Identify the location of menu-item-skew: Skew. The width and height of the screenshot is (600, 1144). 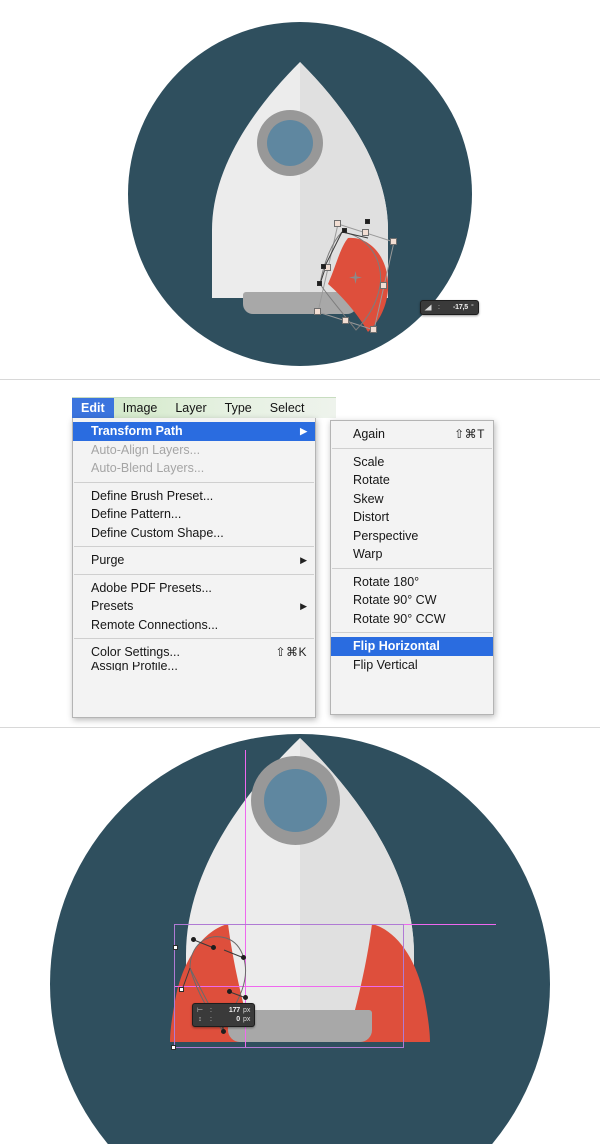
(412, 499).